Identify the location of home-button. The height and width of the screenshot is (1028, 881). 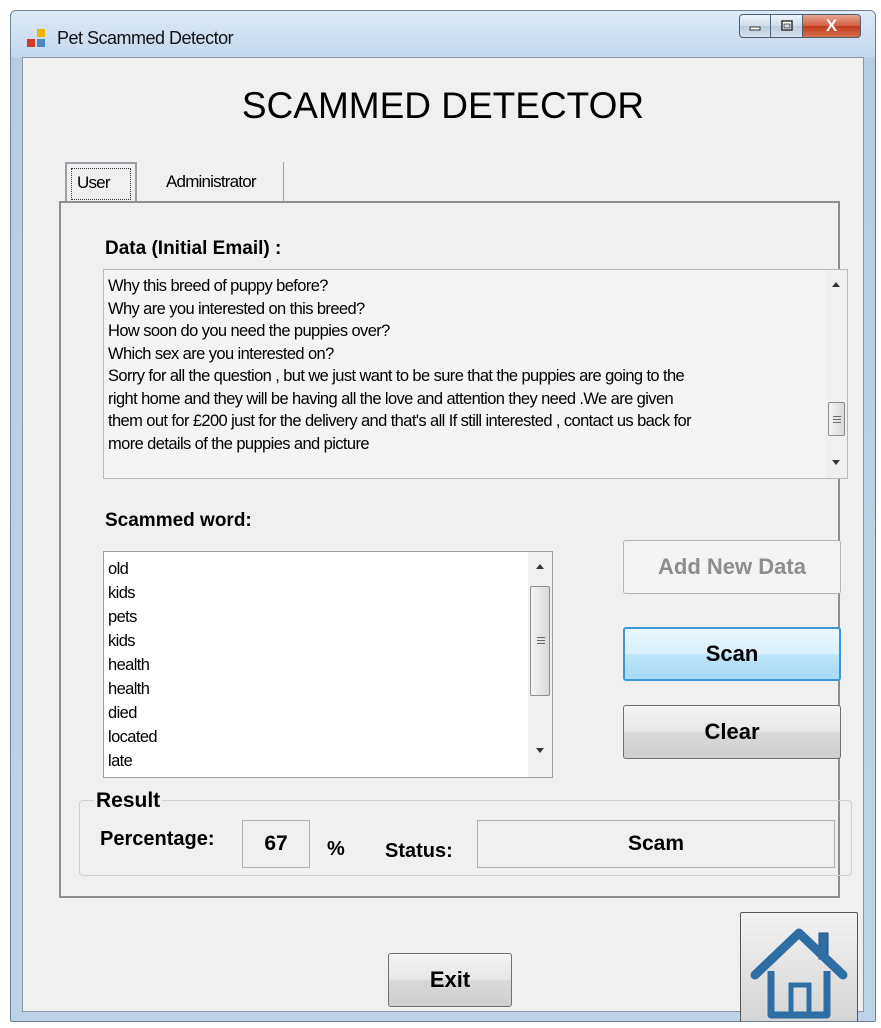
(799, 966).